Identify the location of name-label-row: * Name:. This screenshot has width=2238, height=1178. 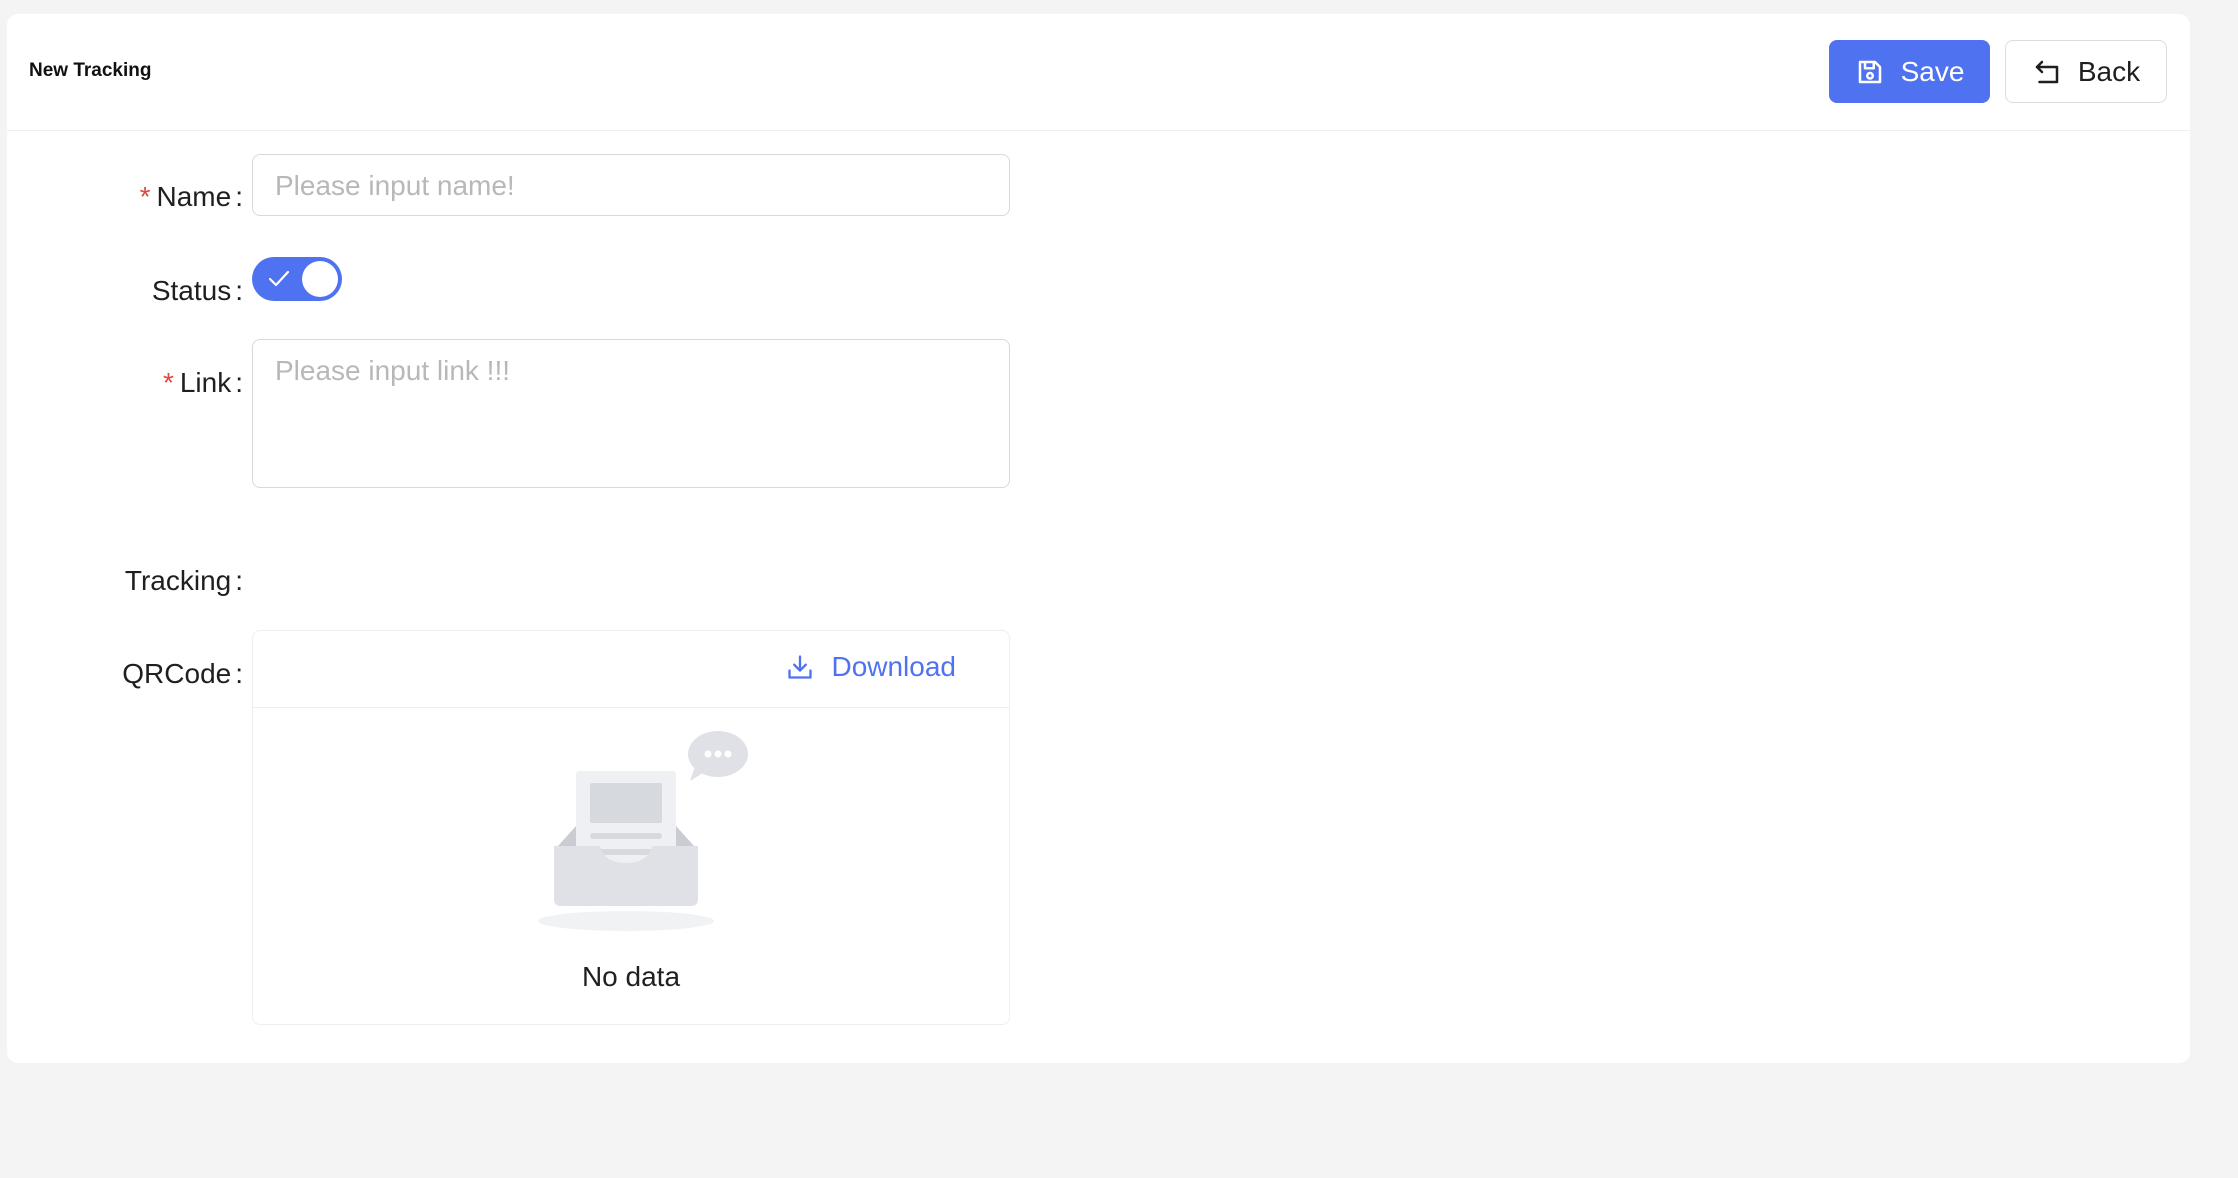
(125, 203).